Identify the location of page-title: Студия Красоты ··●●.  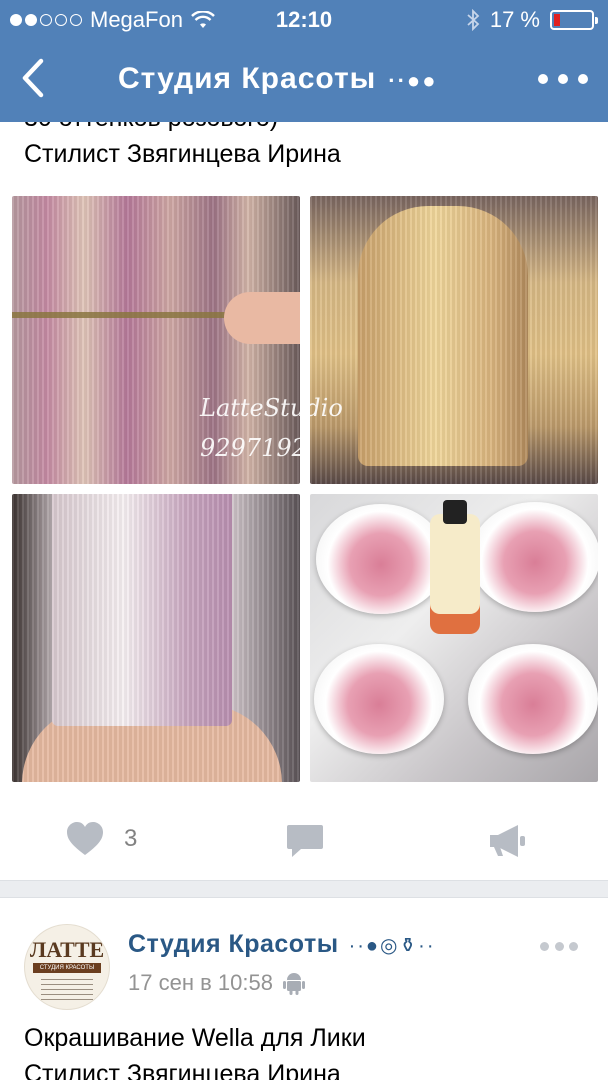
(278, 79).